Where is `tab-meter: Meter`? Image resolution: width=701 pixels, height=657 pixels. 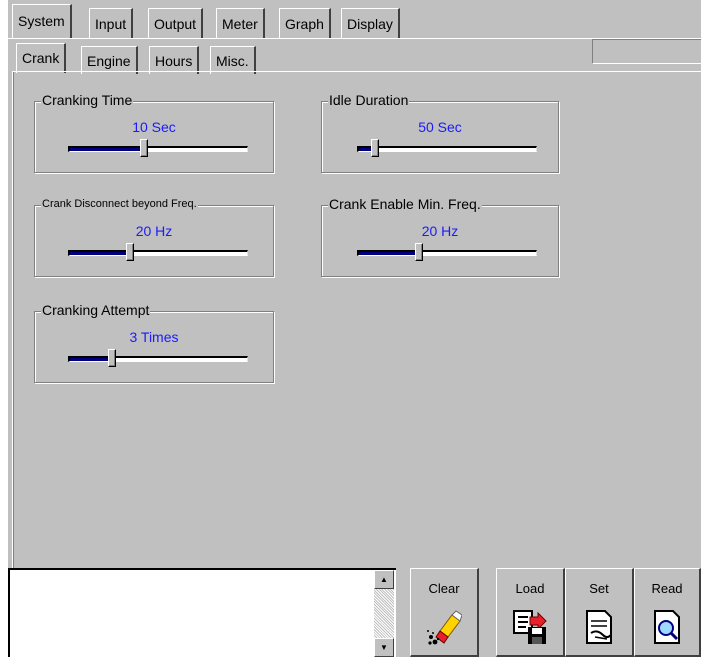
tab-meter: Meter is located at coordinates (240, 23).